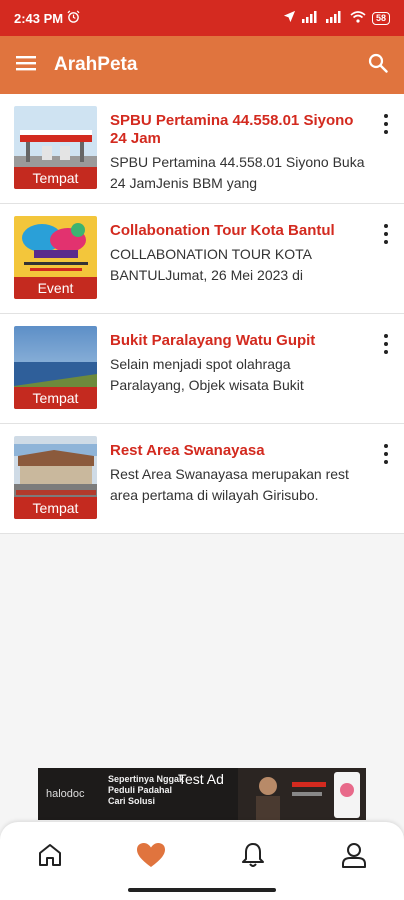 This screenshot has width=404, height=900. Describe the element at coordinates (187, 450) in the screenshot. I see `item-title: Rest Area Swanayasa` at that location.